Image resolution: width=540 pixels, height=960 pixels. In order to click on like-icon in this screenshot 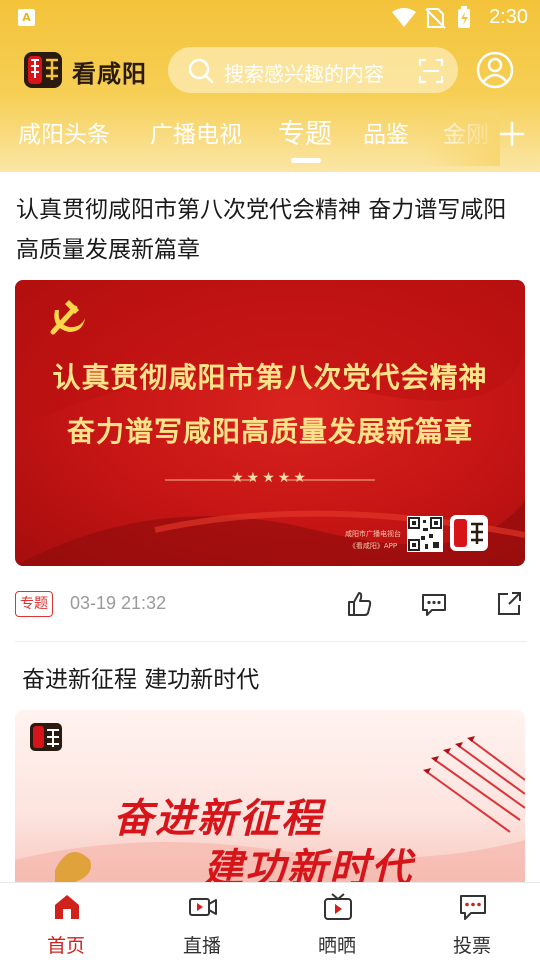, I will do `click(359, 604)`.